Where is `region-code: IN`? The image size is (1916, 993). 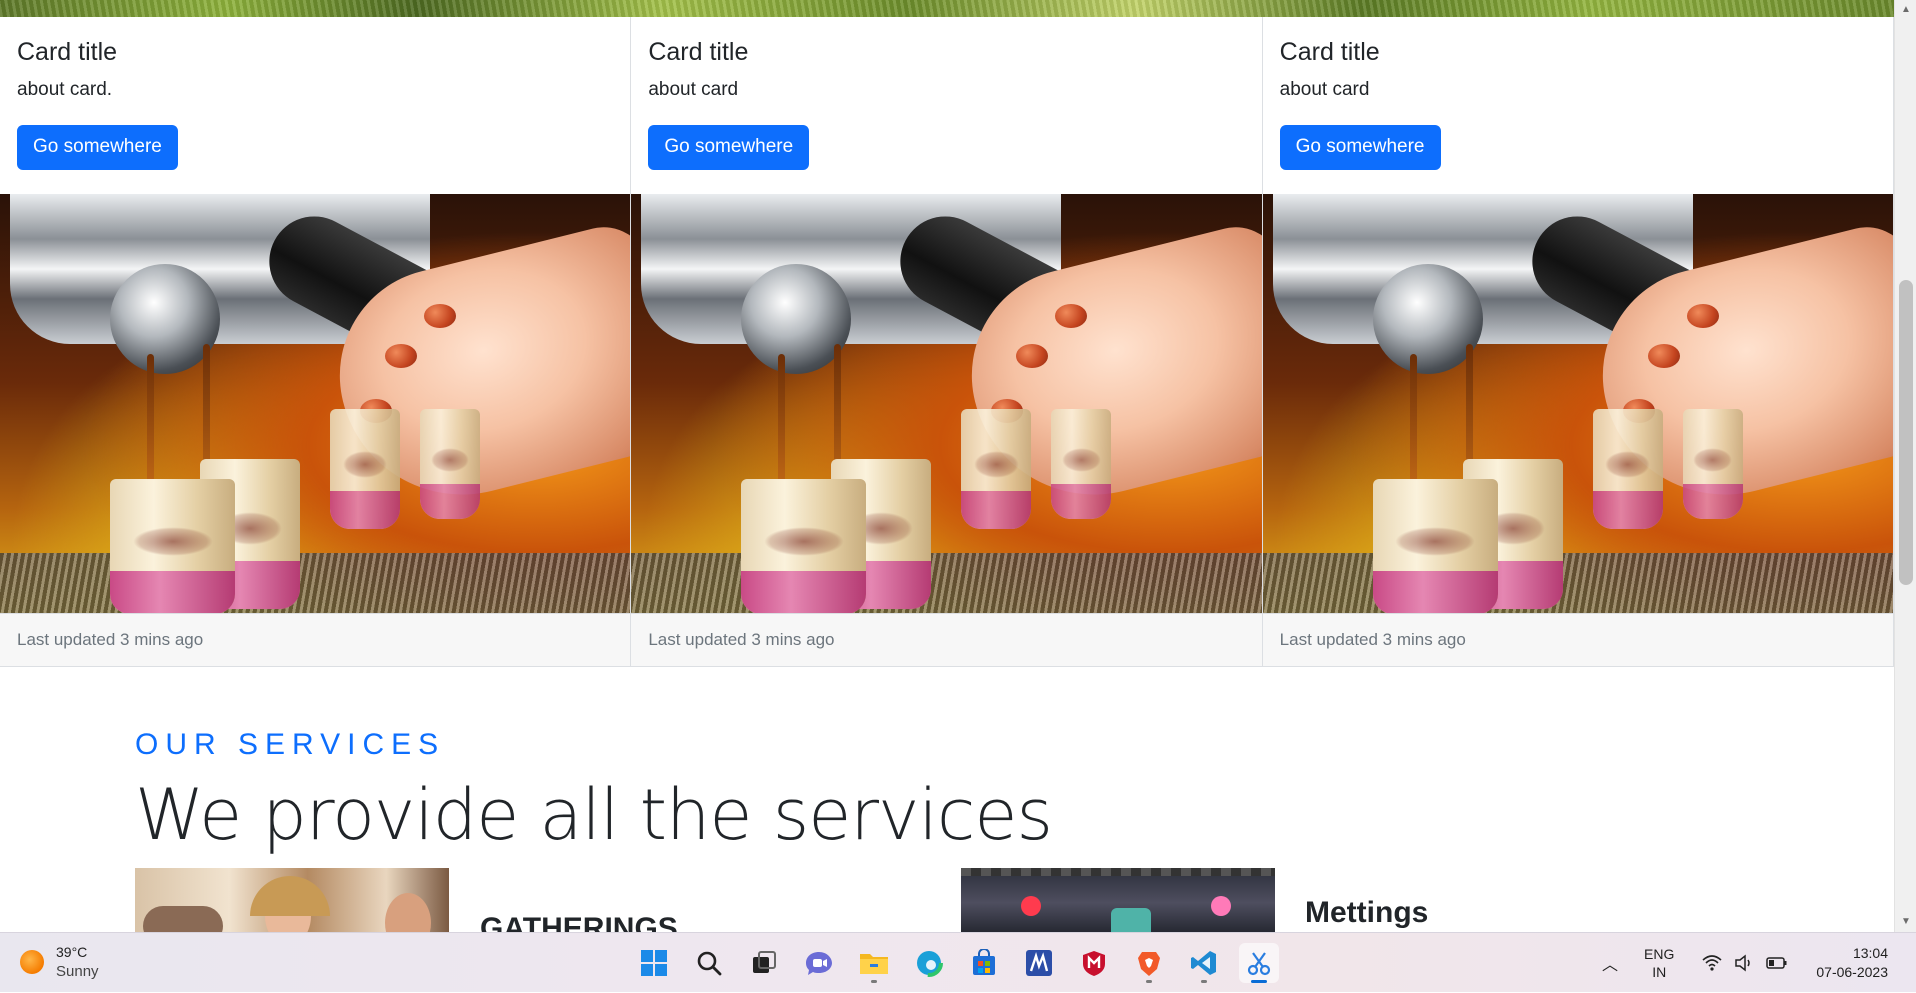 region-code: IN is located at coordinates (1659, 972).